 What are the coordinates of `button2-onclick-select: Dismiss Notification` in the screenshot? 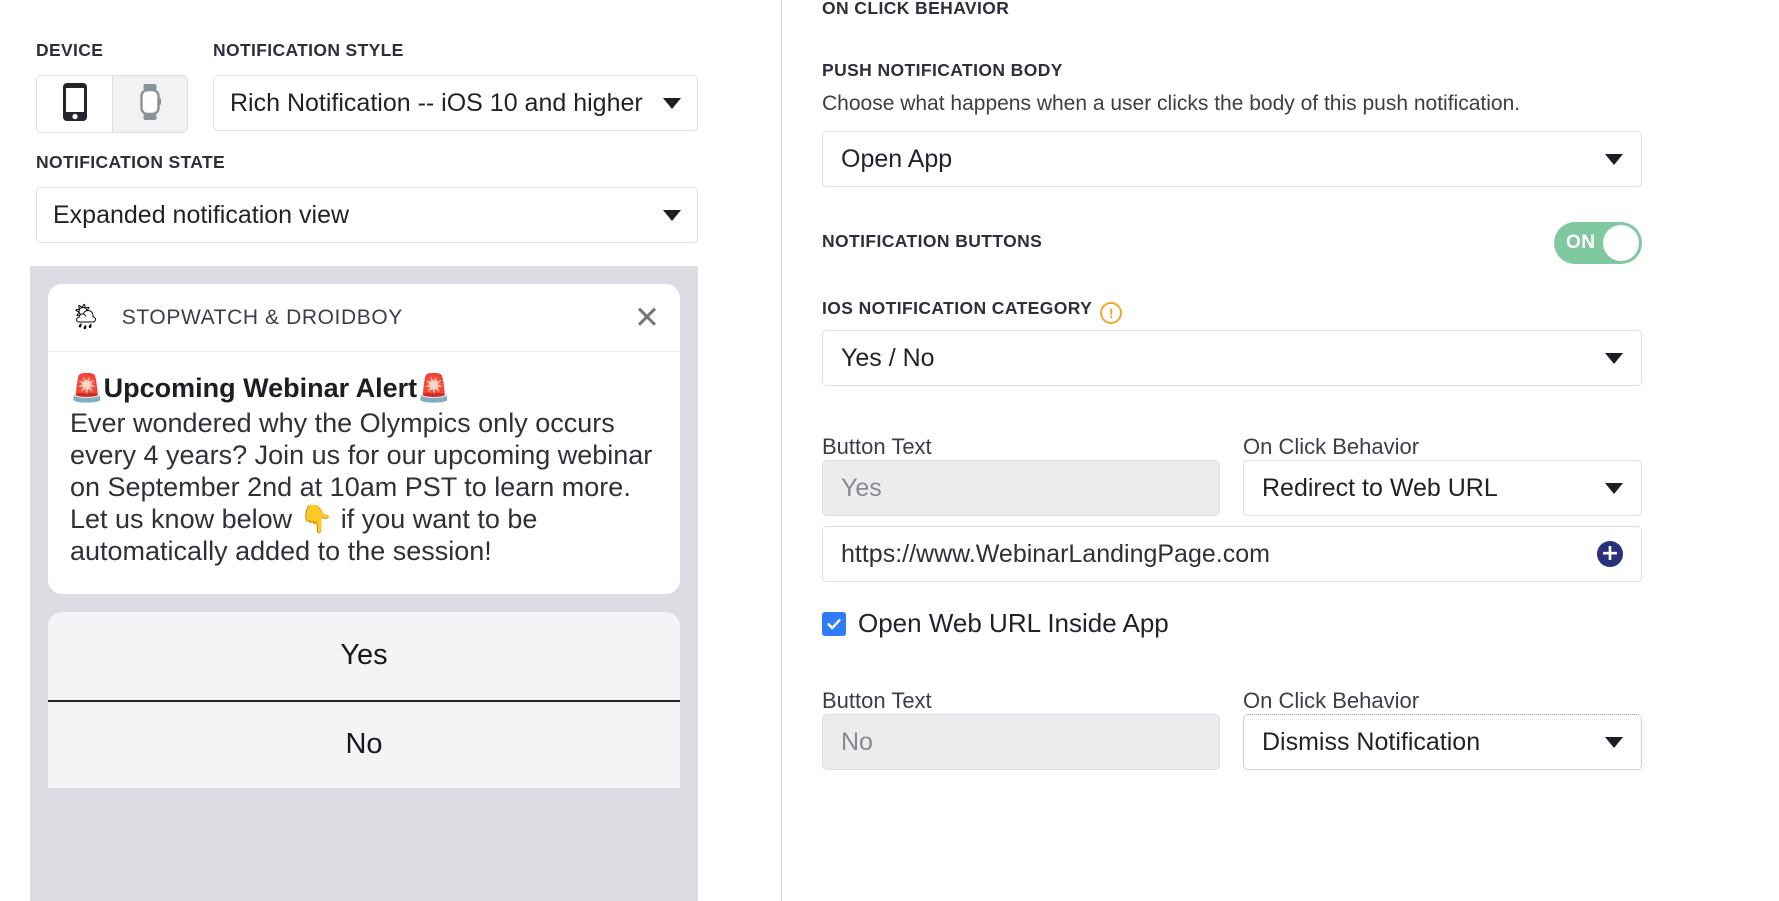 It's located at (1442, 742).